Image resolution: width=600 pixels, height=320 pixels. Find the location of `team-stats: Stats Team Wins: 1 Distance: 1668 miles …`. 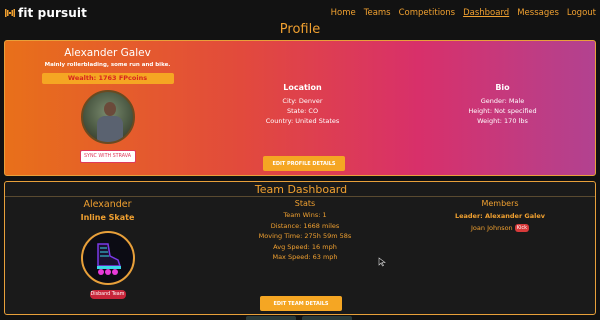

team-stats: Stats Team Wins: 1 Distance: 1668 miles … is located at coordinates (305, 231).